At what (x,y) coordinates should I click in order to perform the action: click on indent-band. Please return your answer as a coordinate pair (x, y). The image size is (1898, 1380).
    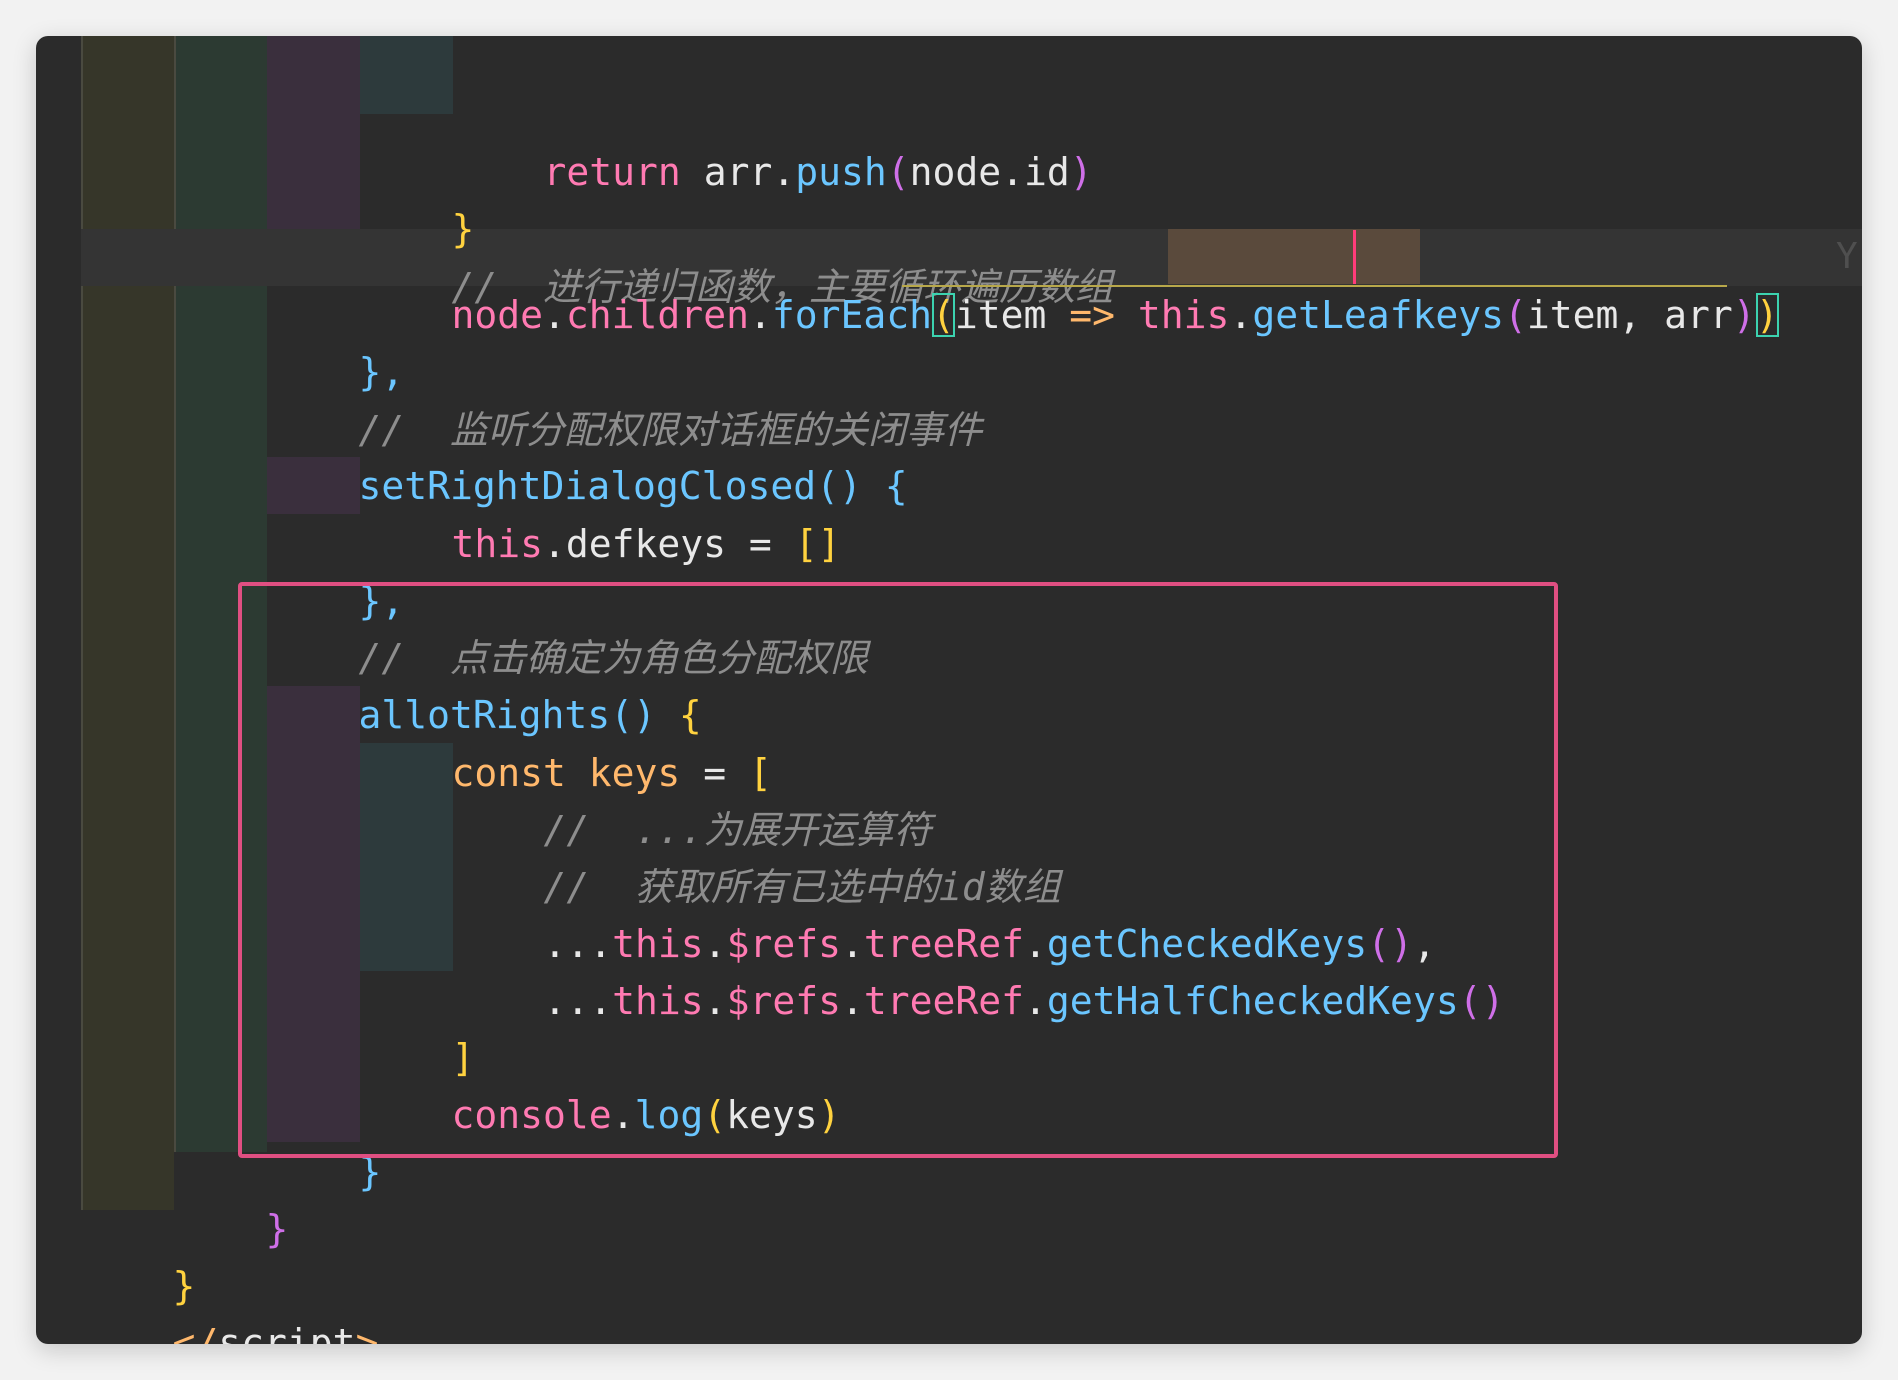
    Looking at the image, I should click on (406, 75).